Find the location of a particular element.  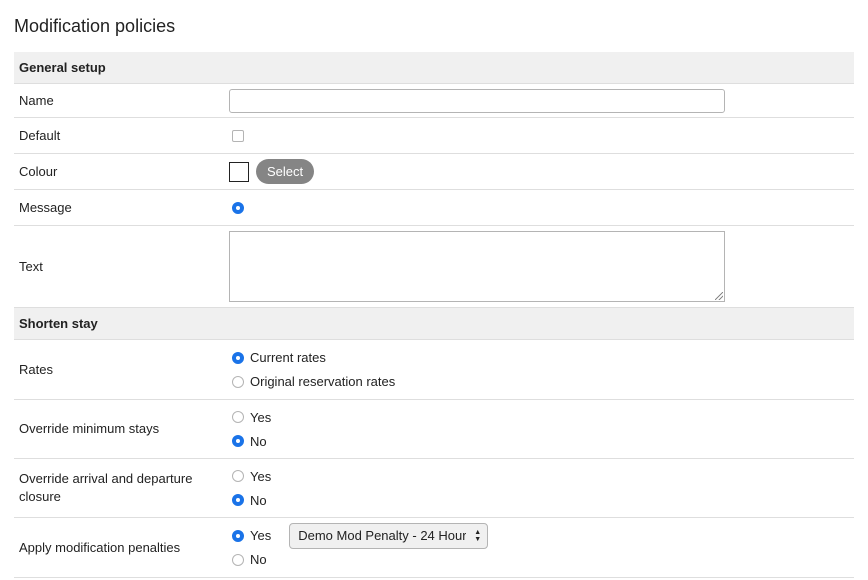

section-heading: Shorten stay is located at coordinates (58, 323).